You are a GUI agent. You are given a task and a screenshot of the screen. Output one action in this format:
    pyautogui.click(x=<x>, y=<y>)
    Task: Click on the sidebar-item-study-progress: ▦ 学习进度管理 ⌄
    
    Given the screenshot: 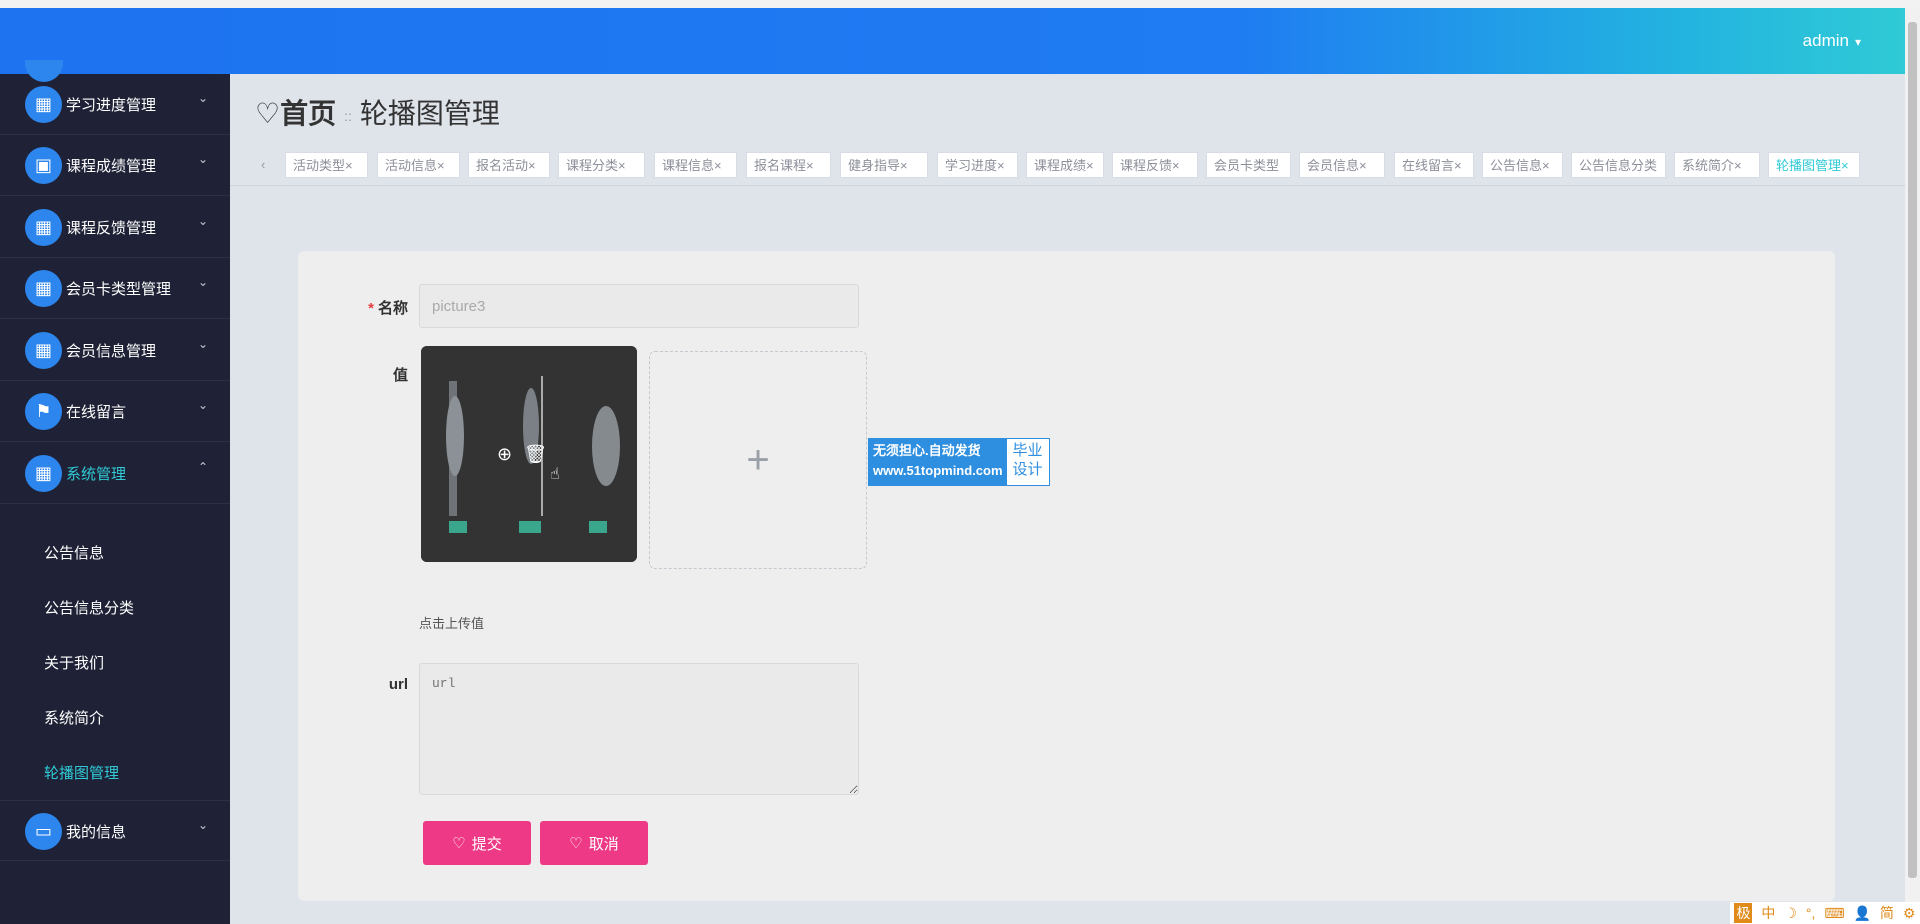 What is the action you would take?
    pyautogui.click(x=115, y=104)
    